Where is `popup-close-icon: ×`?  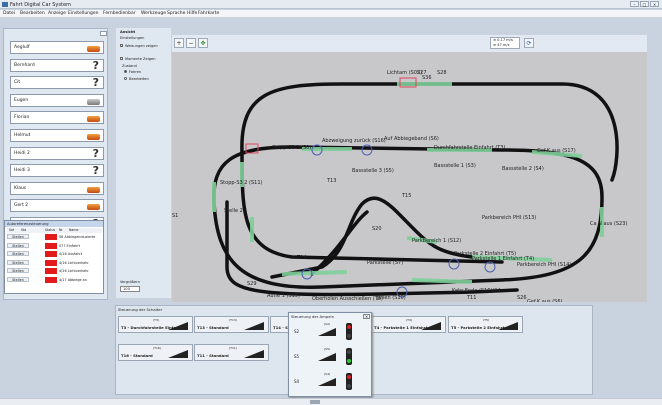 popup-close-icon: × is located at coordinates (366, 316).